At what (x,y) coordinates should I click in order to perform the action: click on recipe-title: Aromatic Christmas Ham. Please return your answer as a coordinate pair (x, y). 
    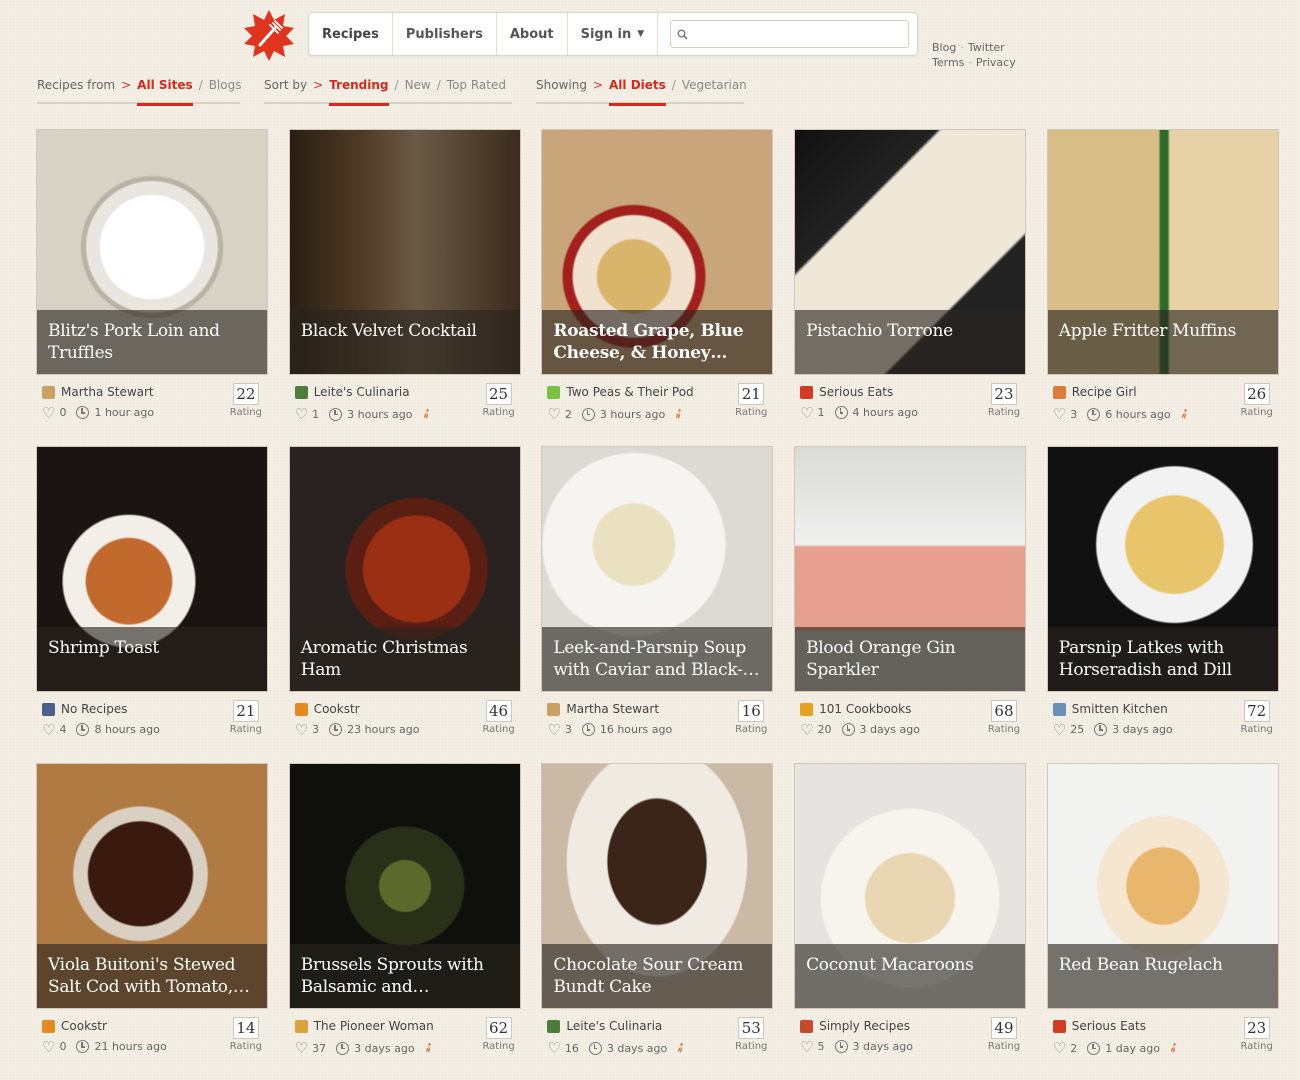
    Looking at the image, I should click on (404, 659).